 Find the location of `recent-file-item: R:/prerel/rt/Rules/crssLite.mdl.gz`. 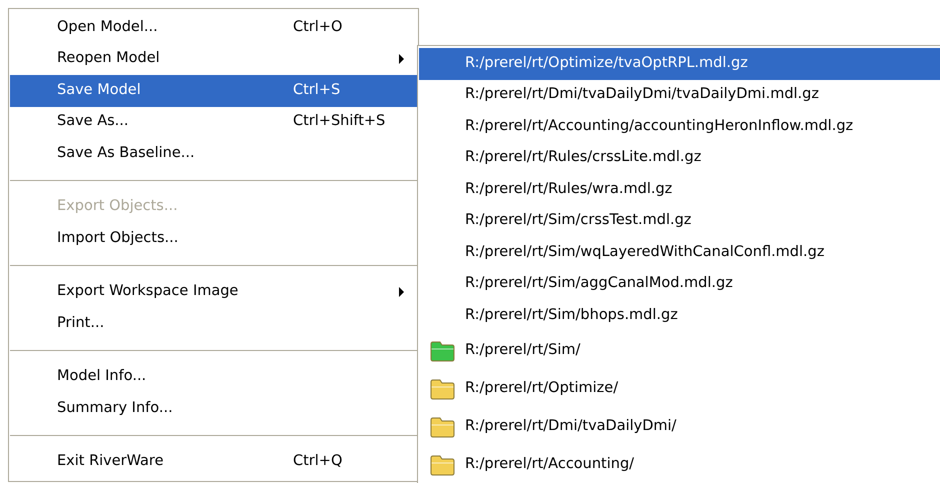

recent-file-item: R:/prerel/rt/Rules/crssLite.mdl.gz is located at coordinates (679, 158).